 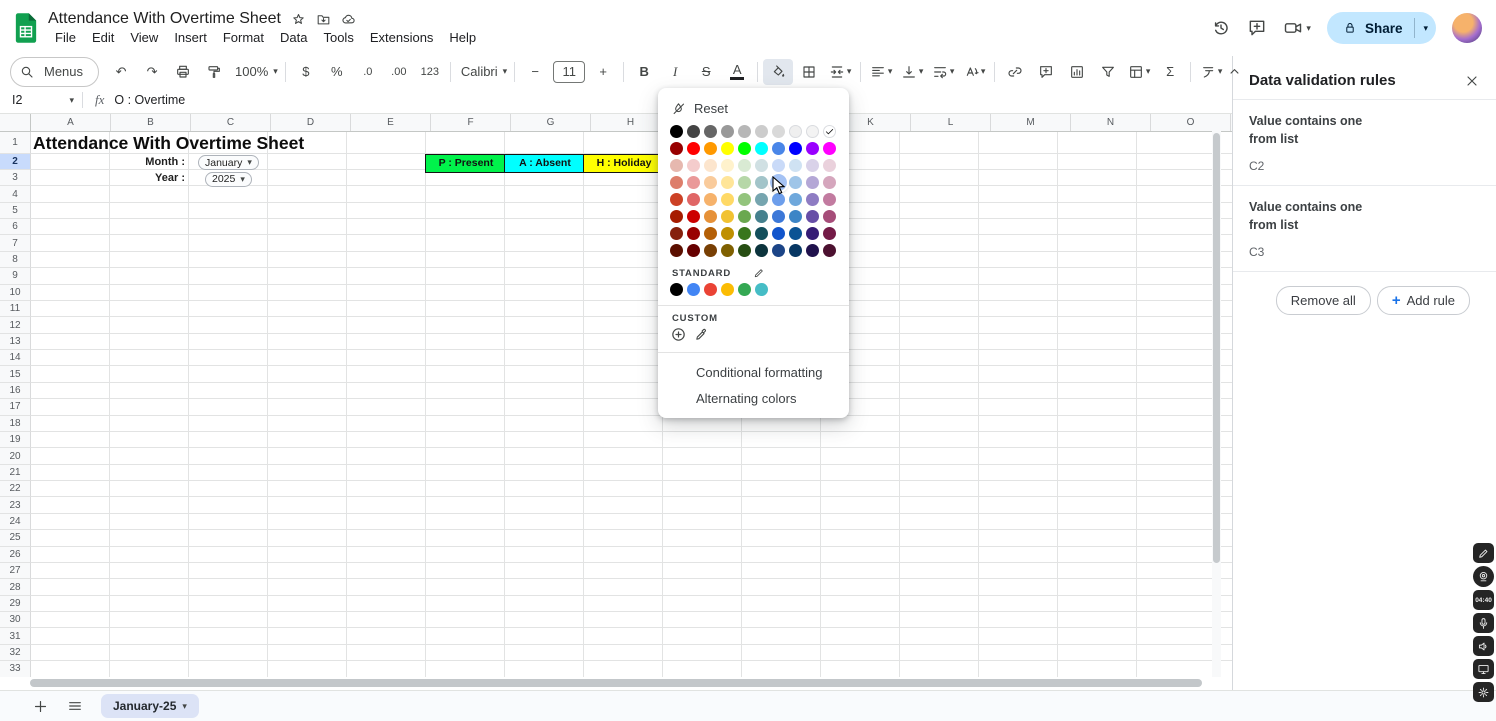 What do you see at coordinates (466, 163) in the screenshot?
I see `legend-present-cell: P : Present` at bounding box center [466, 163].